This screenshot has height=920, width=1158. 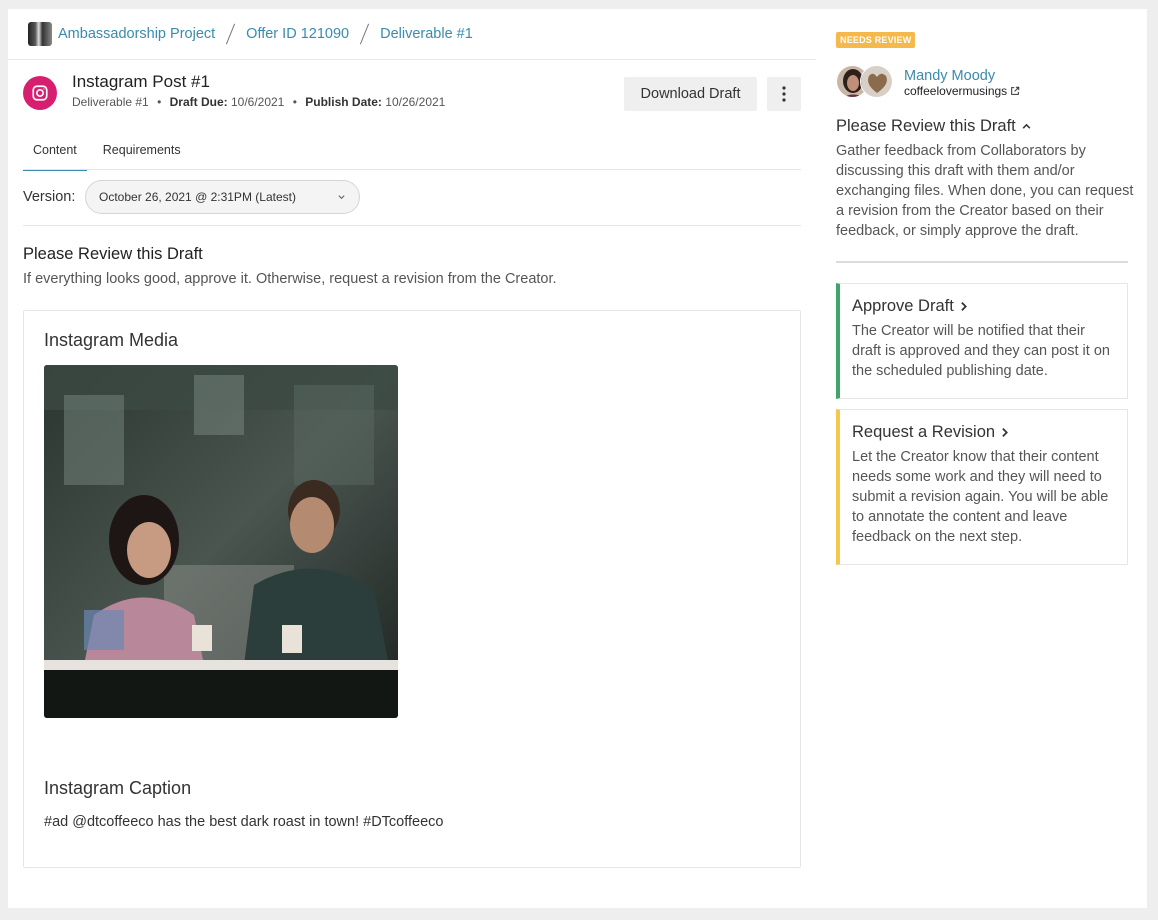 What do you see at coordinates (141, 81) in the screenshot?
I see `post-title: Instagram Post #1` at bounding box center [141, 81].